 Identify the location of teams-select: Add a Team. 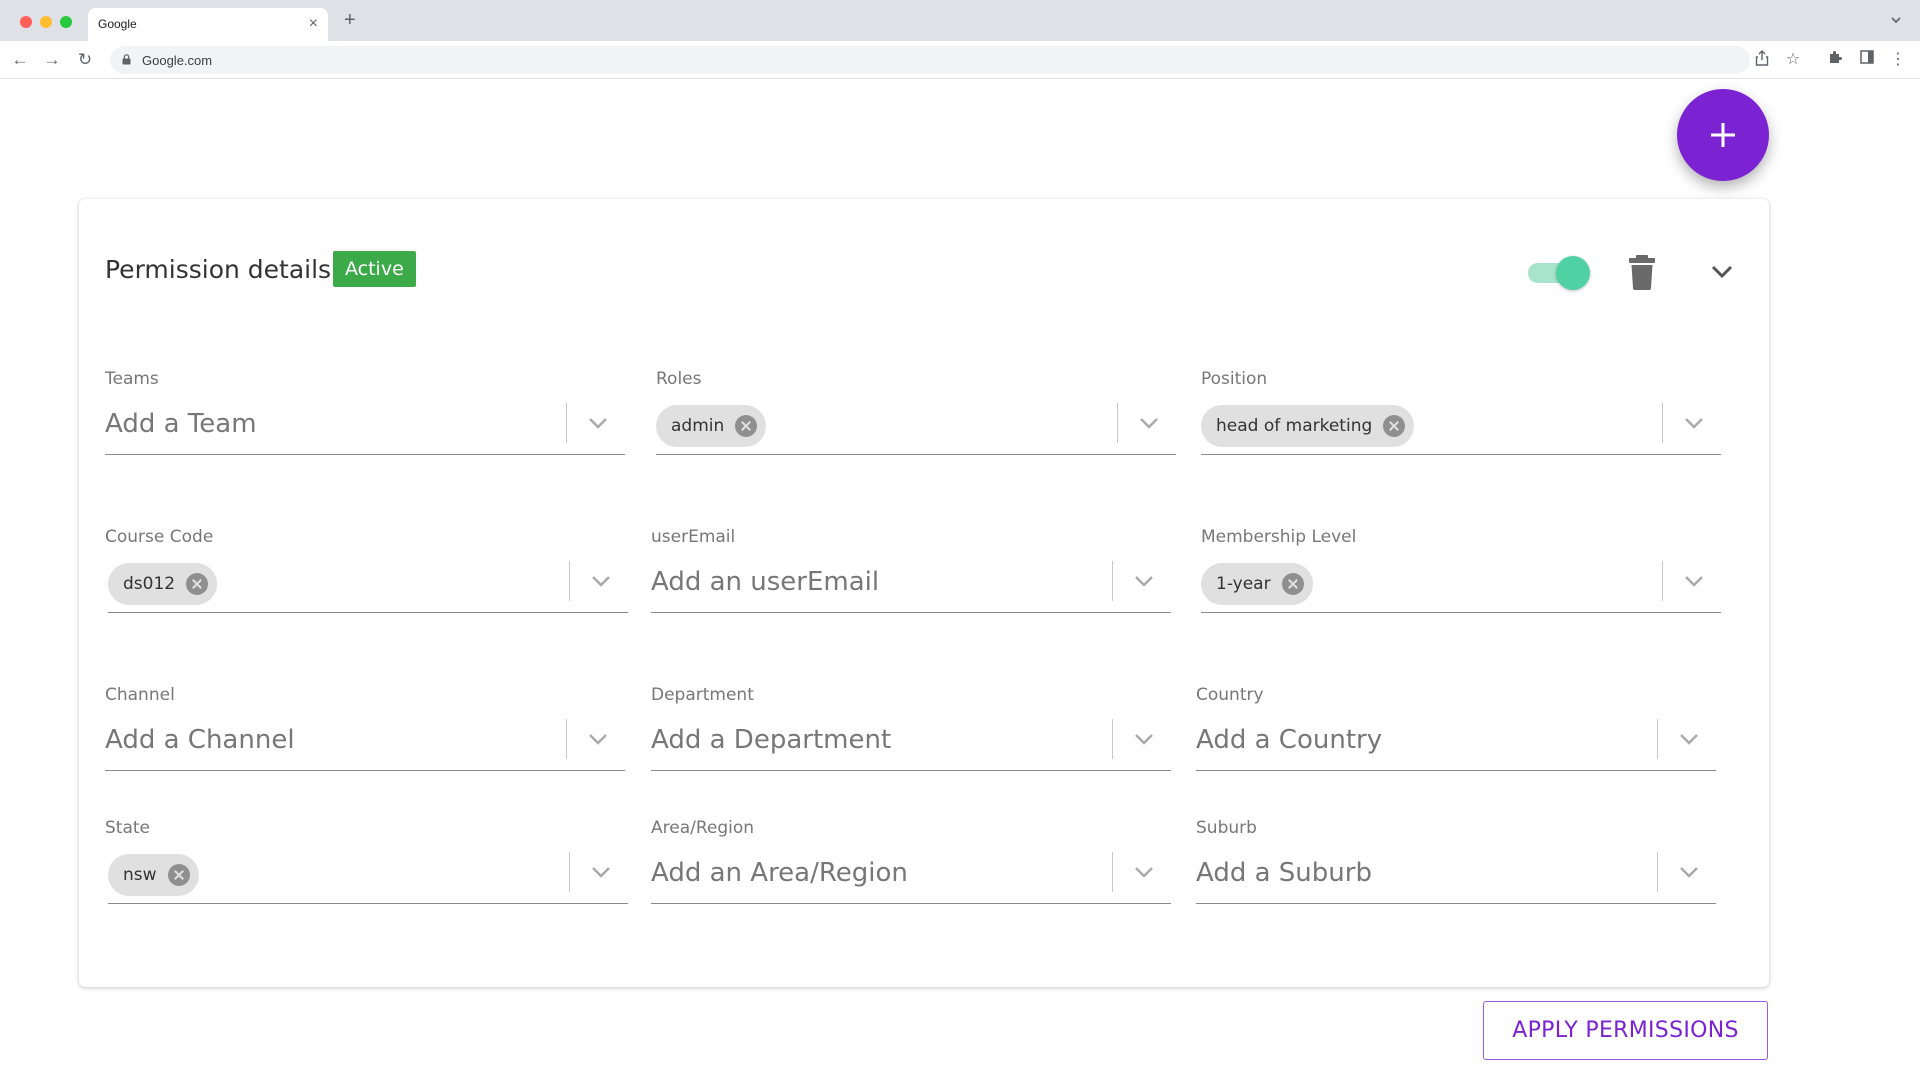
(365, 426).